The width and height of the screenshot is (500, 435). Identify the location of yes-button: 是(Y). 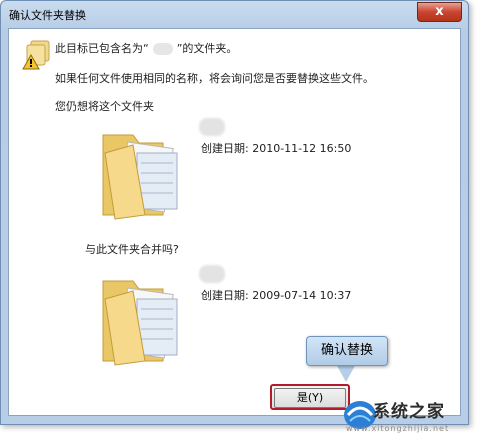
(310, 397).